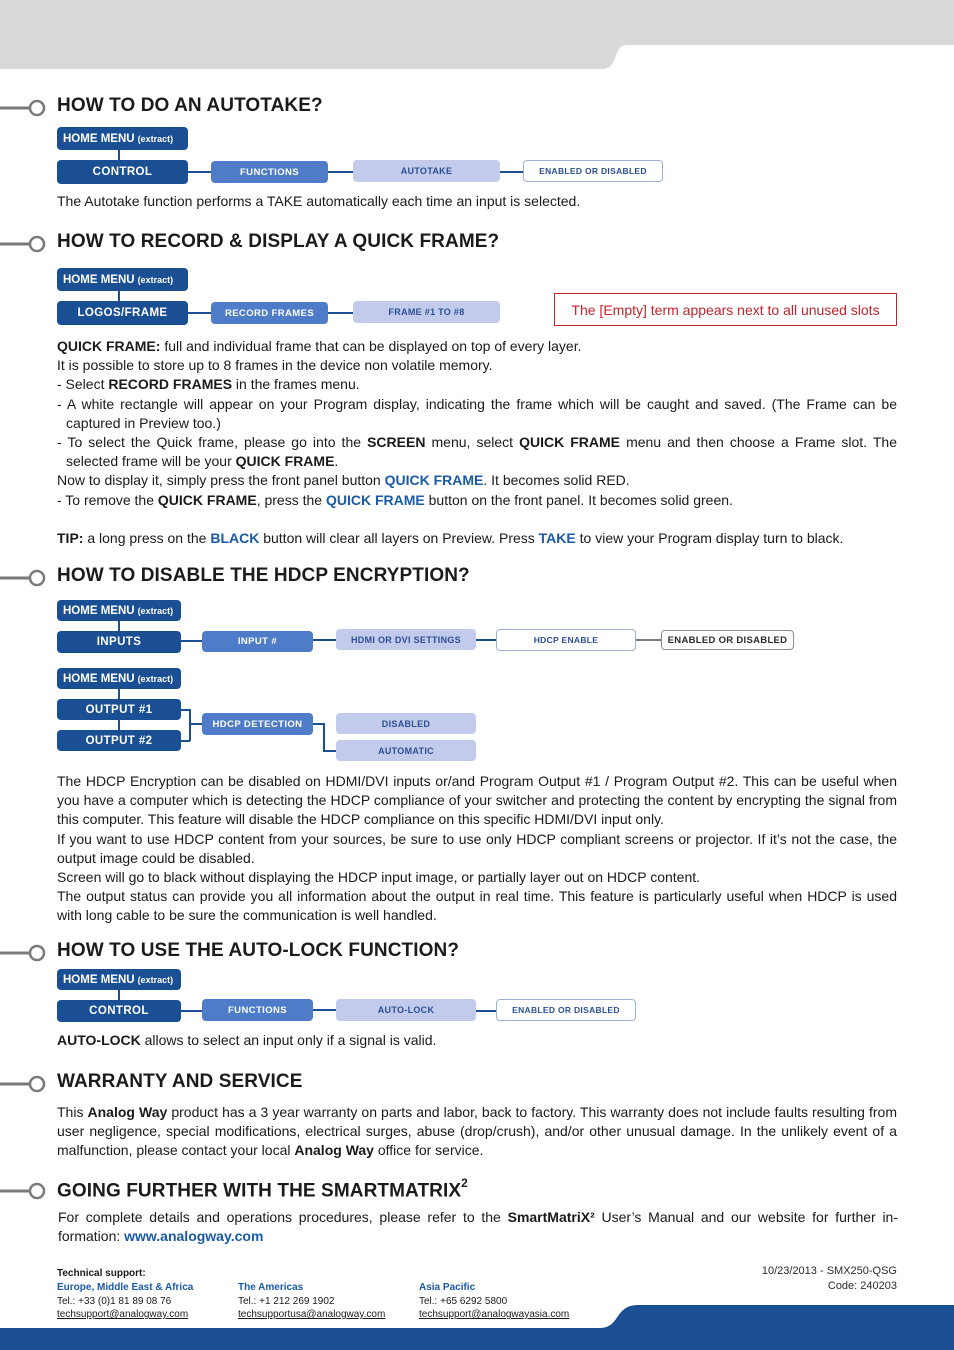 Image resolution: width=954 pixels, height=1350 pixels. I want to click on option-disabled: DISABLED, so click(406, 723).